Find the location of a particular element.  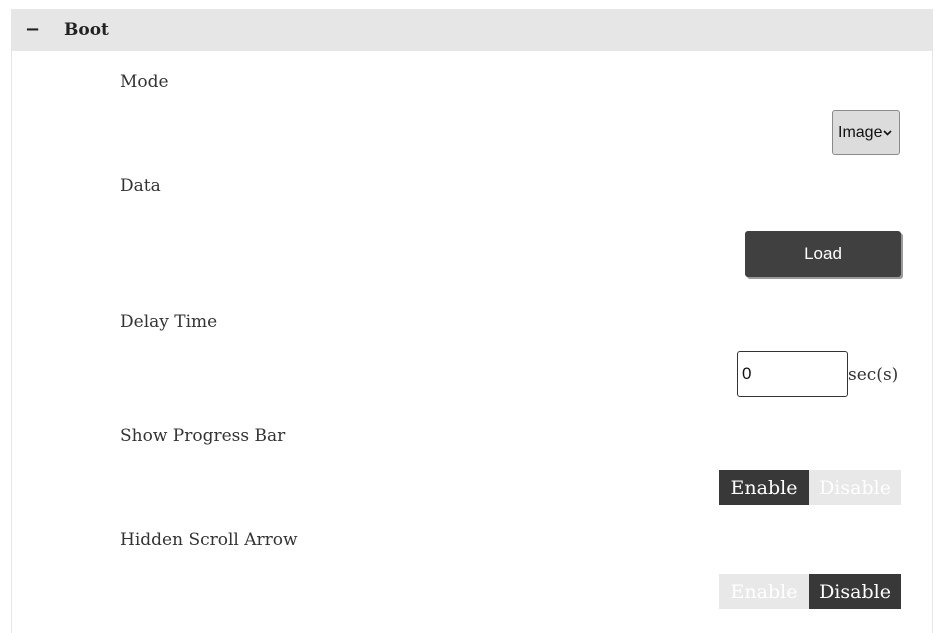

delay-time-input: 0 is located at coordinates (792, 374).